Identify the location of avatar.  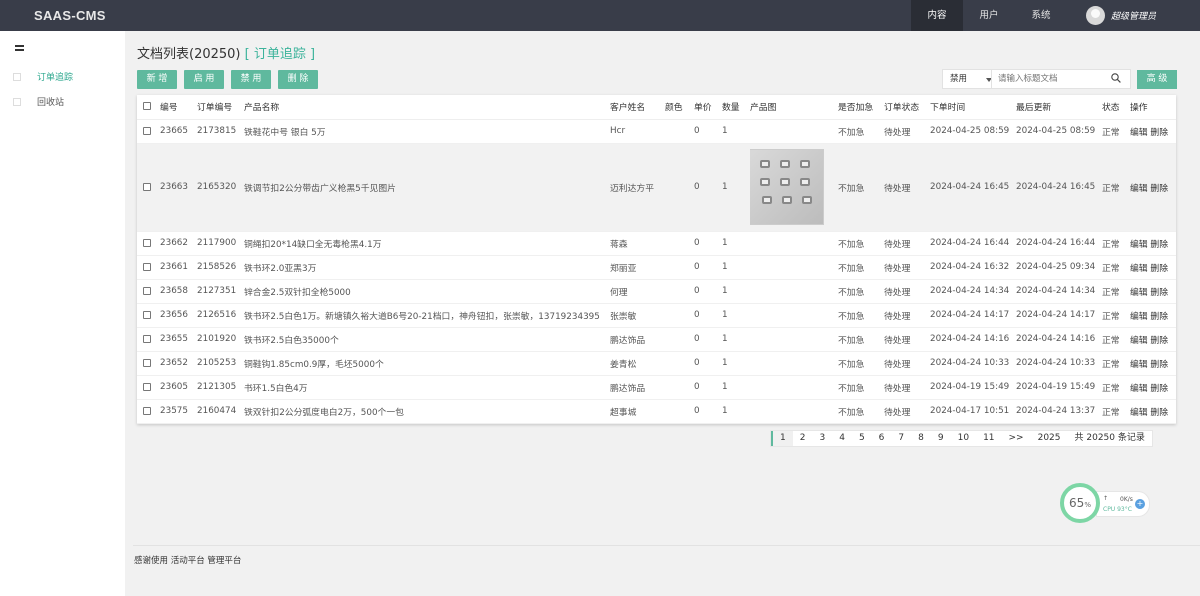
(1095, 15).